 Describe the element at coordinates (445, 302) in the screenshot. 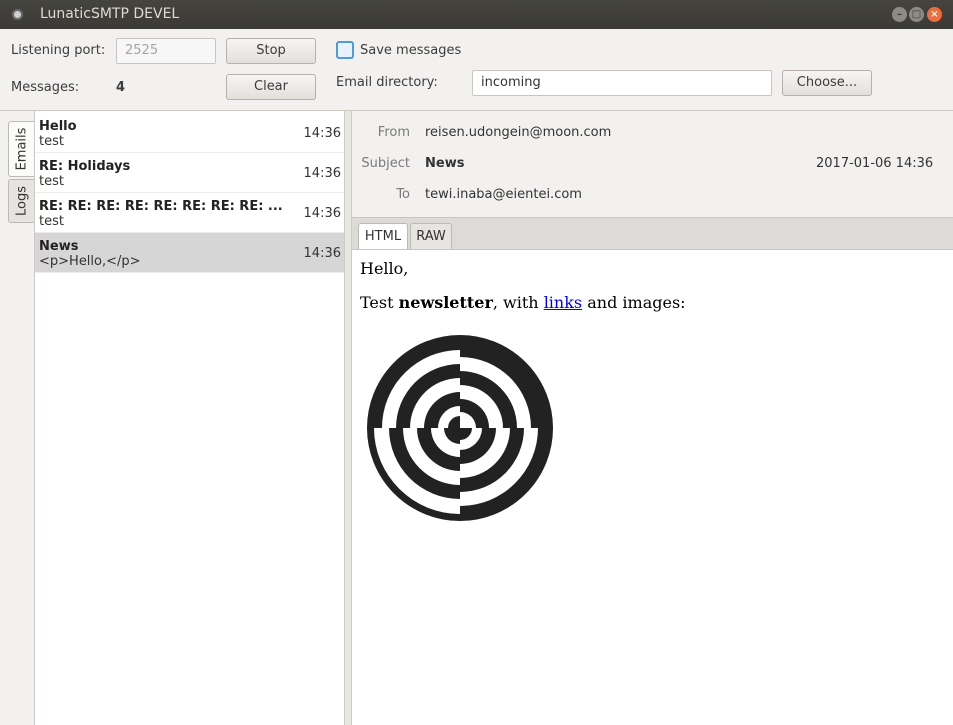

I see `body-bold: newsletter` at that location.